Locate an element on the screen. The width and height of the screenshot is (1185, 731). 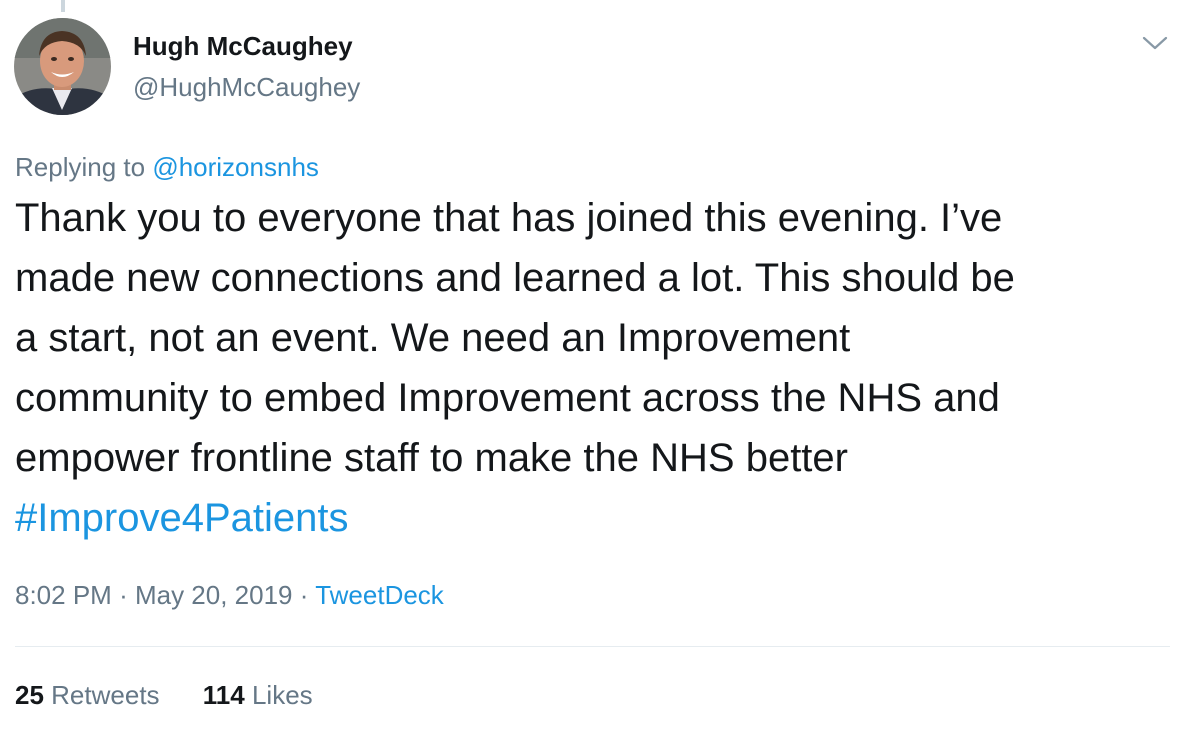
hashtag-link: #Improve4Patients is located at coordinates (595, 518).